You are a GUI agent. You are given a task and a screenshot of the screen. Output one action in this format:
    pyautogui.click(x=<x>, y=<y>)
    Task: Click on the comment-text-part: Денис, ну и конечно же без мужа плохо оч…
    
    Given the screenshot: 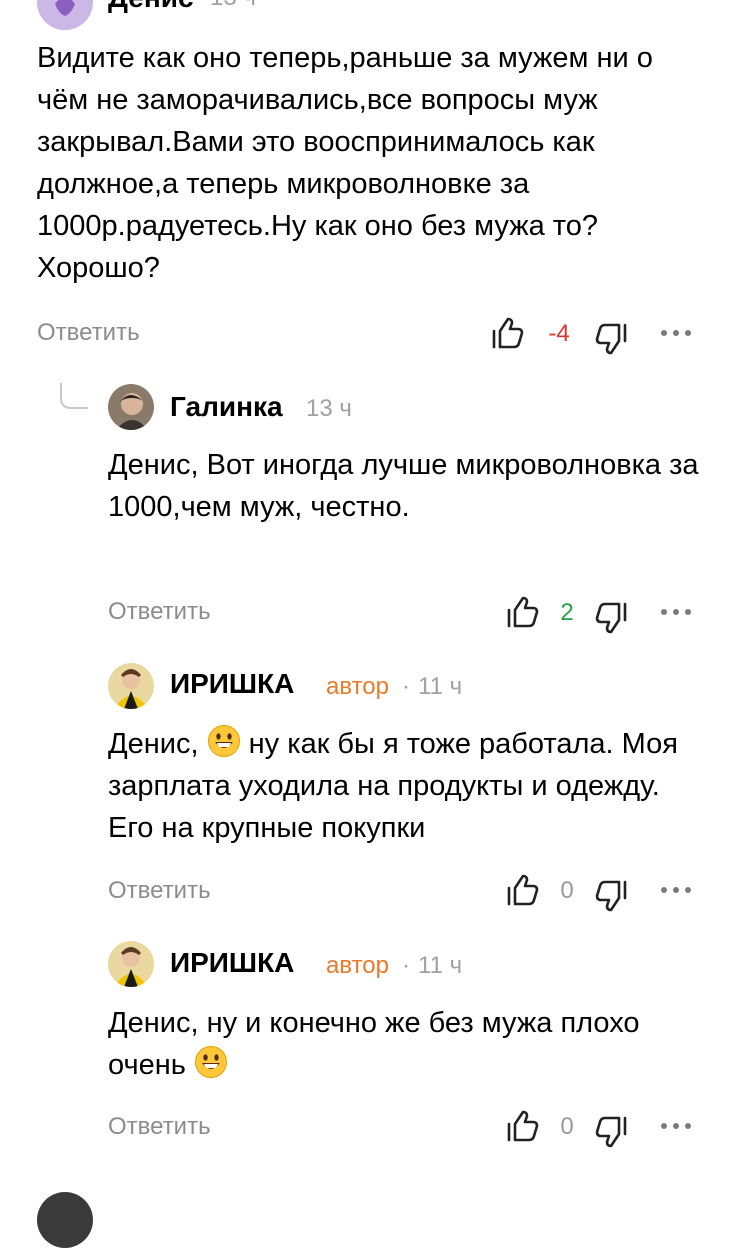 What is the action you would take?
    pyautogui.click(x=374, y=1044)
    